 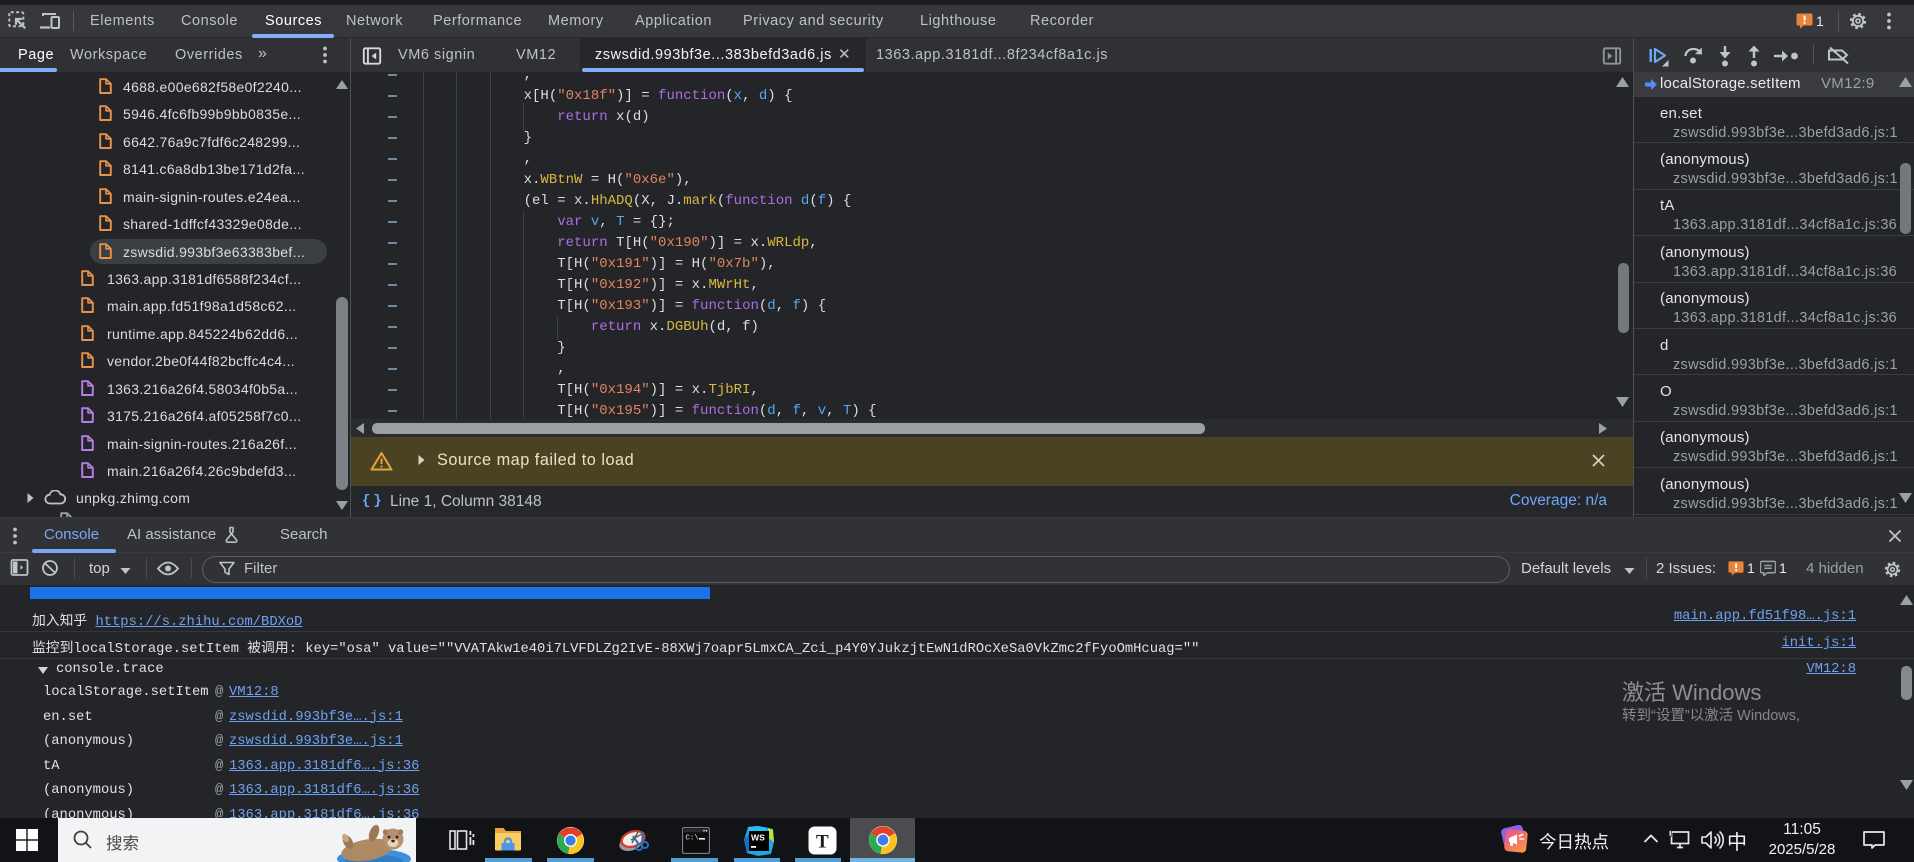 I want to click on svg-text: T, so click(x=822, y=842).